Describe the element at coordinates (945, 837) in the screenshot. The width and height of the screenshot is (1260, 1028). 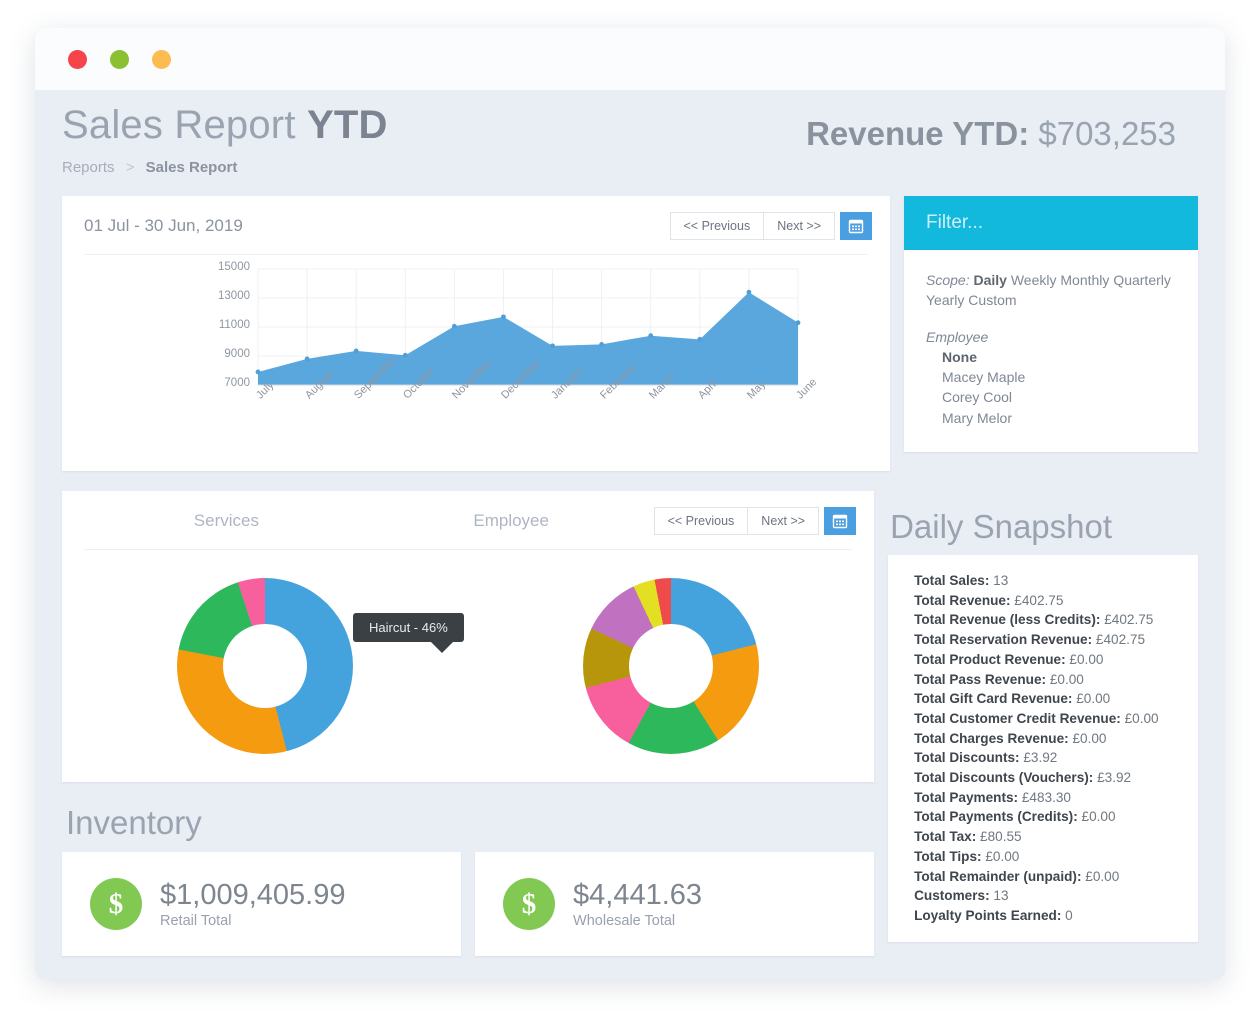
I see `snapshot-row-label: Total Tax:` at that location.